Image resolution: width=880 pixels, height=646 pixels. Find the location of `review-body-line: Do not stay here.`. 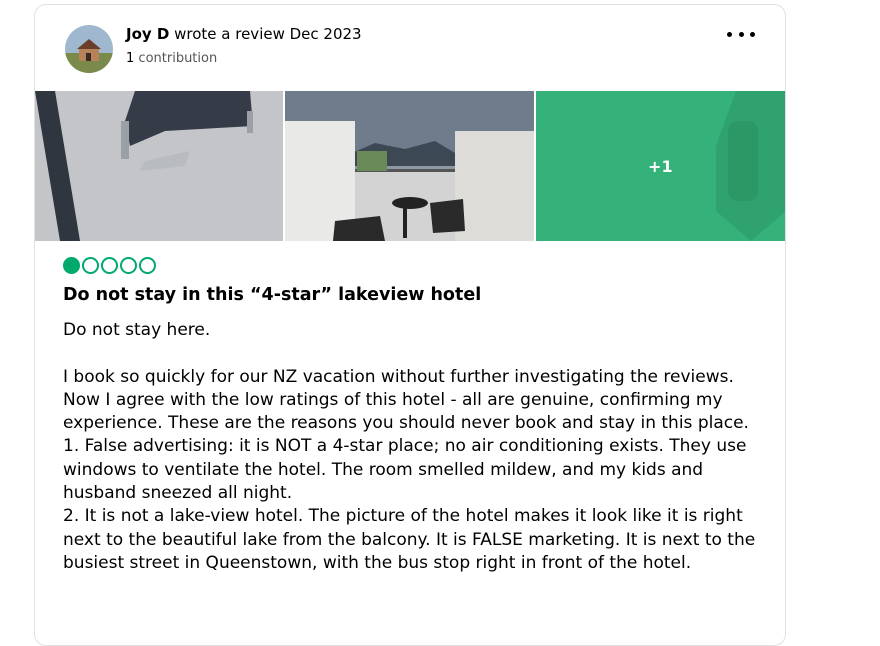

review-body-line: Do not stay here. is located at coordinates (137, 330).